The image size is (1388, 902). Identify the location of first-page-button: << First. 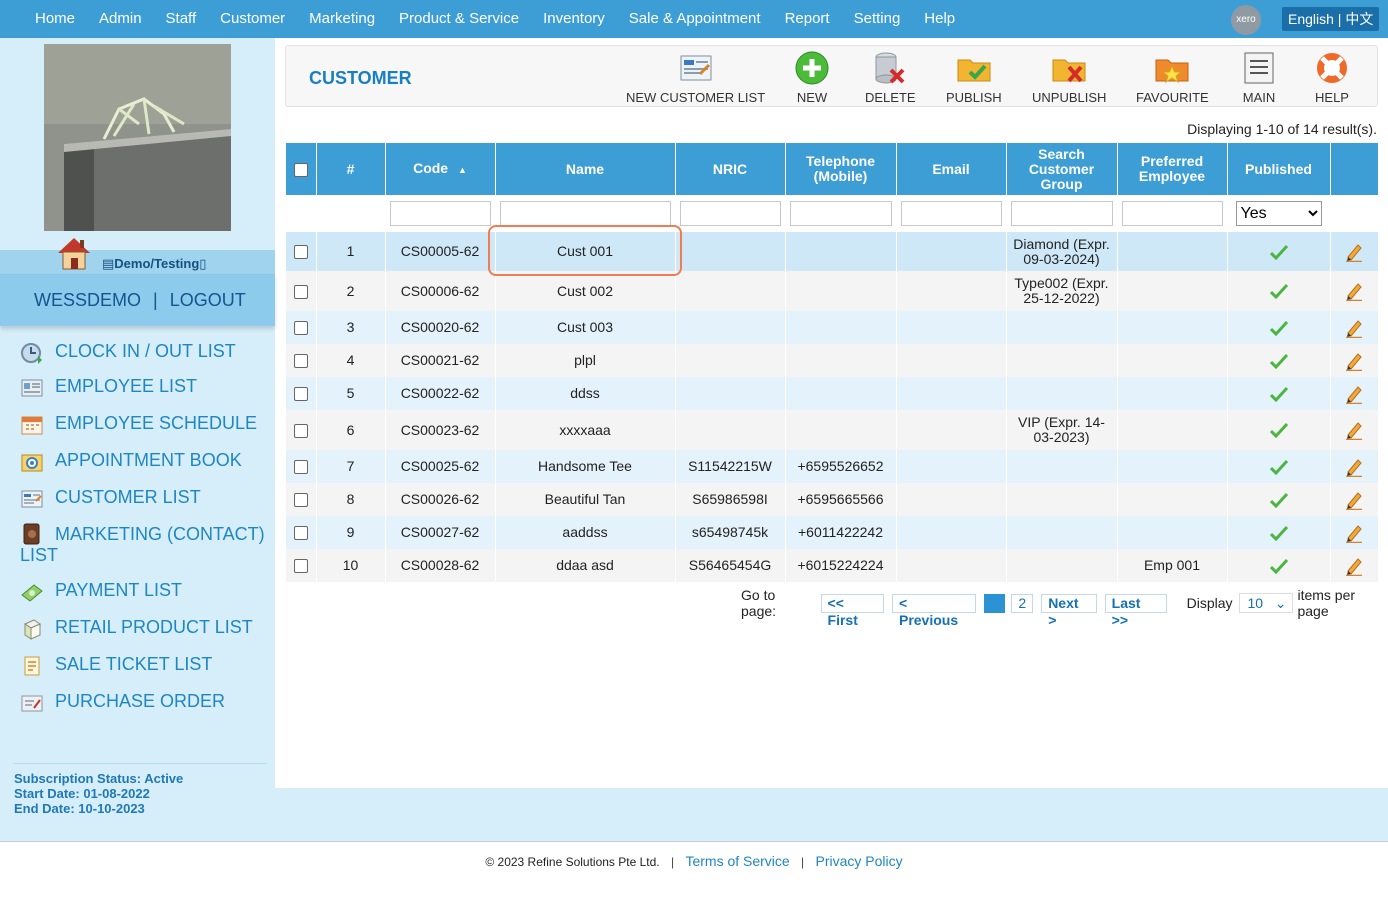
(852, 610).